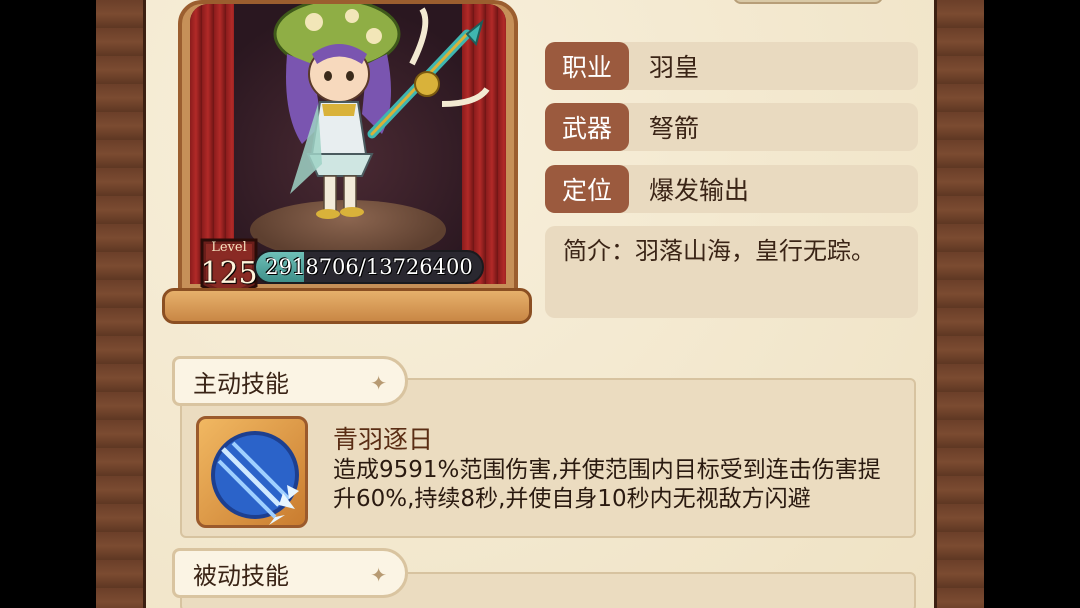 The height and width of the screenshot is (608, 1080). What do you see at coordinates (587, 66) in the screenshot?
I see `class-label: 职业` at bounding box center [587, 66].